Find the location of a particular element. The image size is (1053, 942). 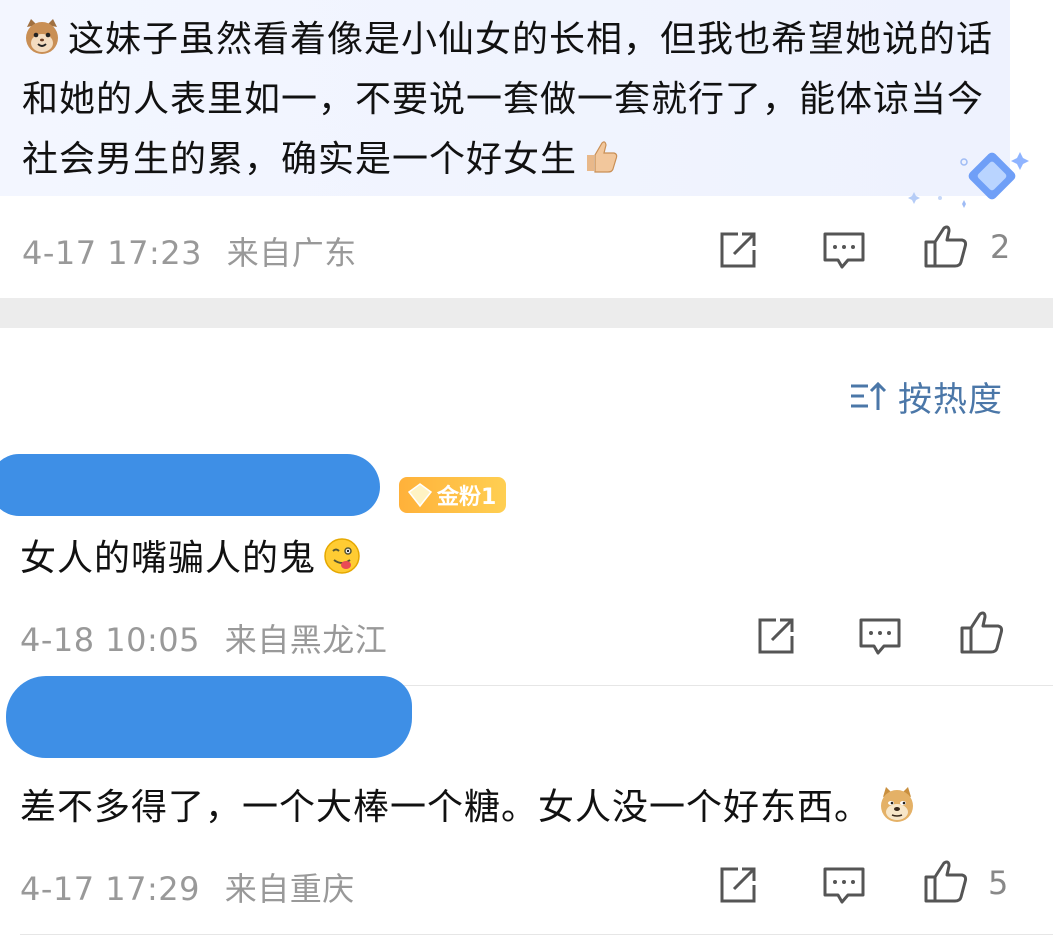

comment-meta: 4-17 17:29 来自重庆 is located at coordinates (187, 887).